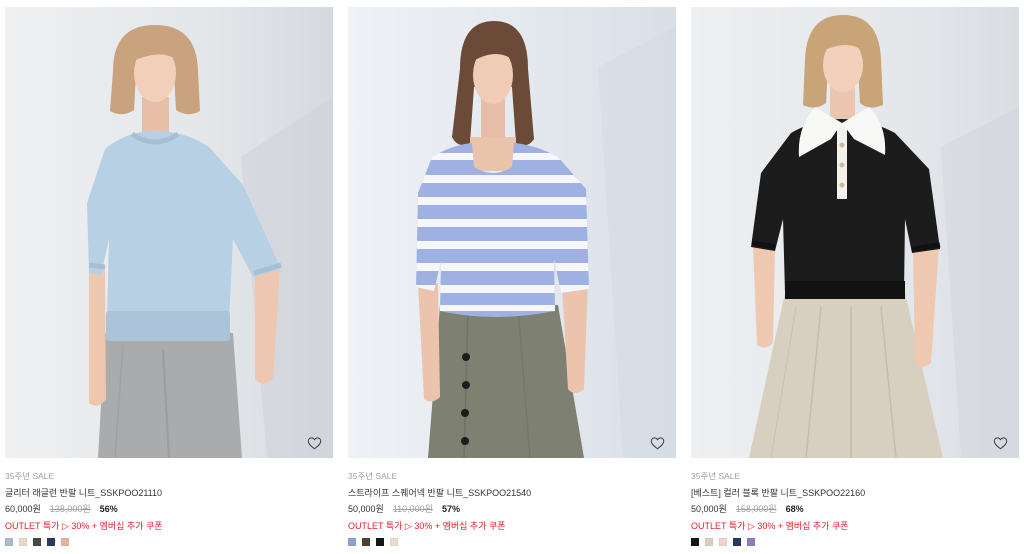 The height and width of the screenshot is (554, 1024). I want to click on price-row: 50,000원 110,000원 57%, so click(512, 509).